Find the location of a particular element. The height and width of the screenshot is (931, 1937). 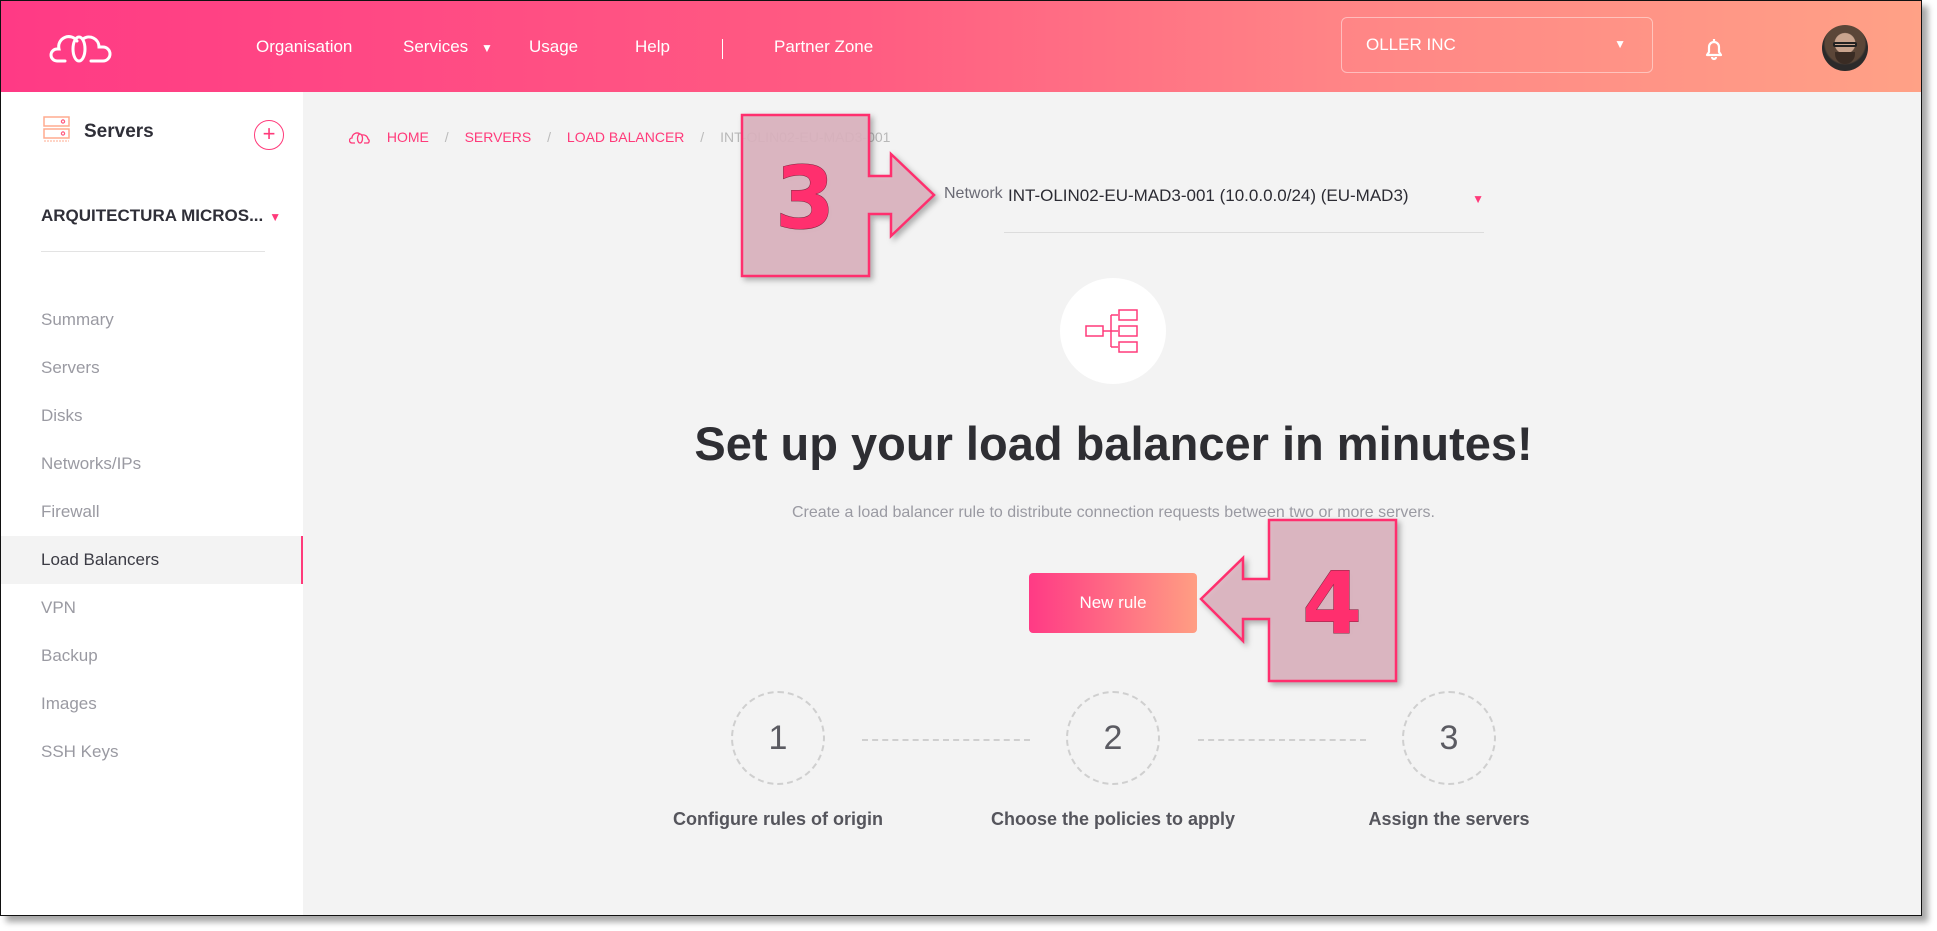

nav-partner-zone: Partner Zone is located at coordinates (823, 47).